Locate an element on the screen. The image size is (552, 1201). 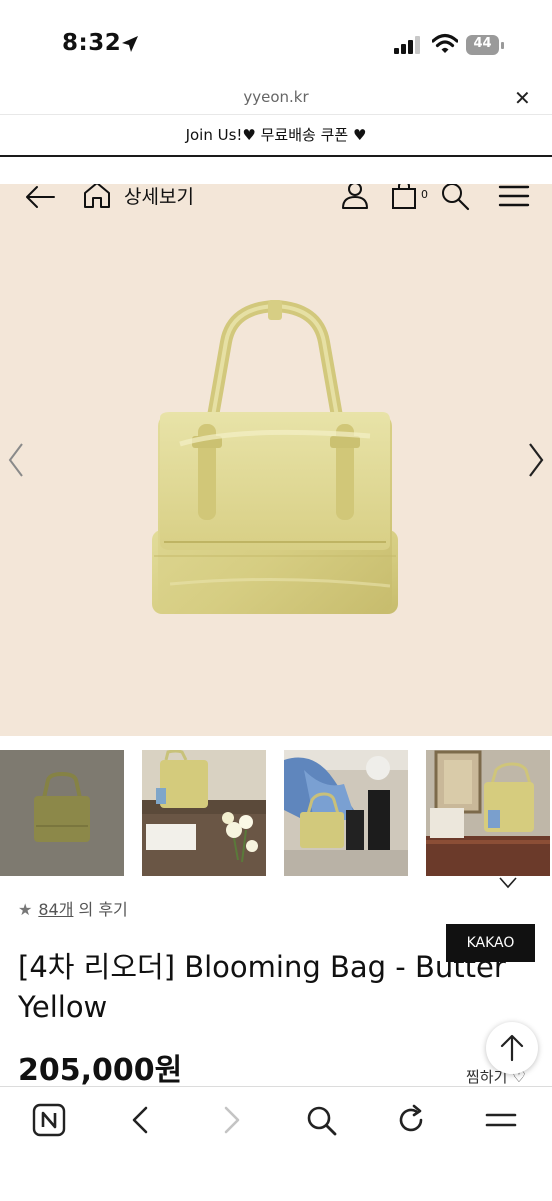
battery-level: 44 is located at coordinates (482, 43).